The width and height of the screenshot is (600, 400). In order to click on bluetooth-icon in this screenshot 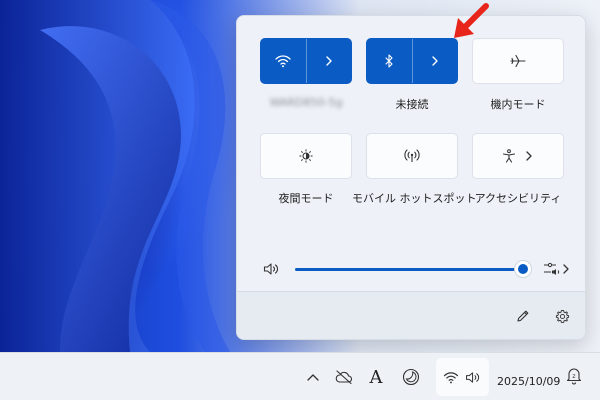, I will do `click(389, 61)`.